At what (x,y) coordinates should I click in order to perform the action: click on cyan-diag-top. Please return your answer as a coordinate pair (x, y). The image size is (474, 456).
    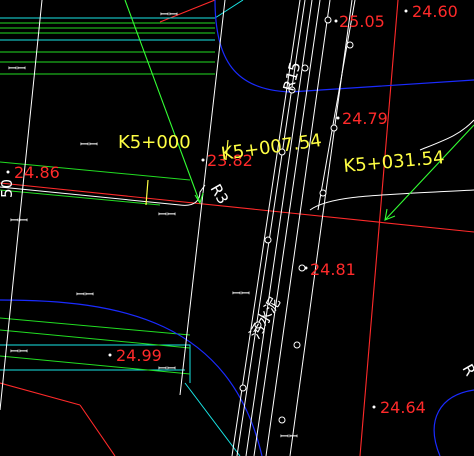
    Looking at the image, I should click on (229, 9).